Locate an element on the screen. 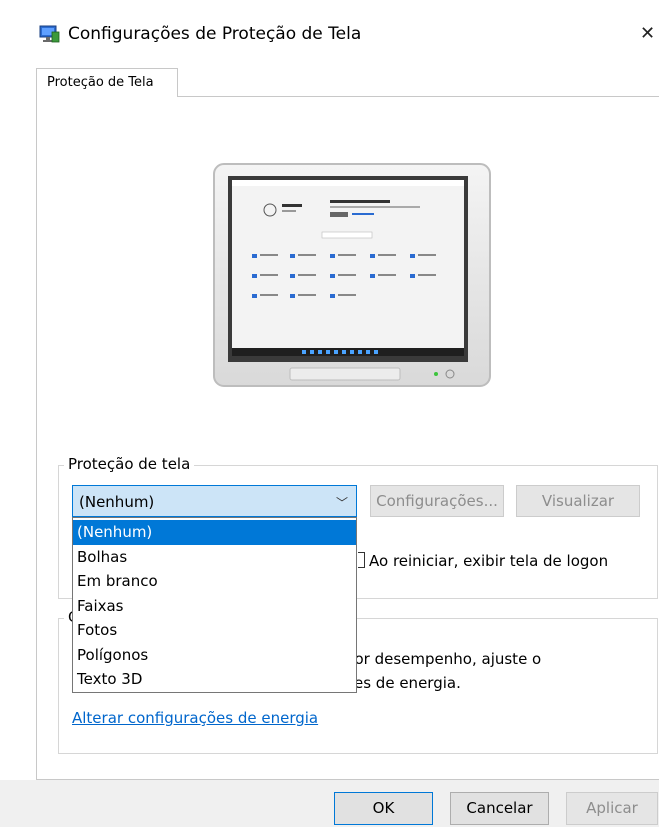 The height and width of the screenshot is (827, 659). title-bar: Configurações de Proteção de Tela ✕ is located at coordinates (329, 34).